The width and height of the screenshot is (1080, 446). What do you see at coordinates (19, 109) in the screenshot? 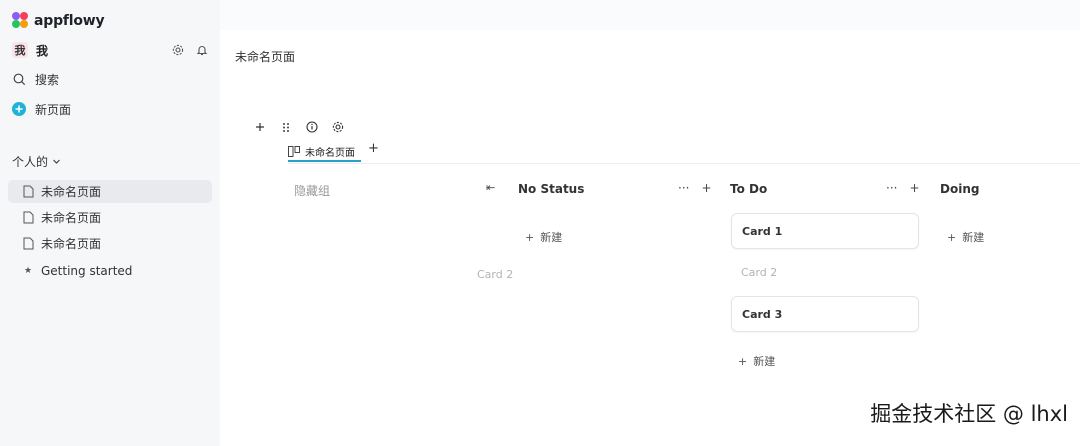
I see `plus-circle-icon` at bounding box center [19, 109].